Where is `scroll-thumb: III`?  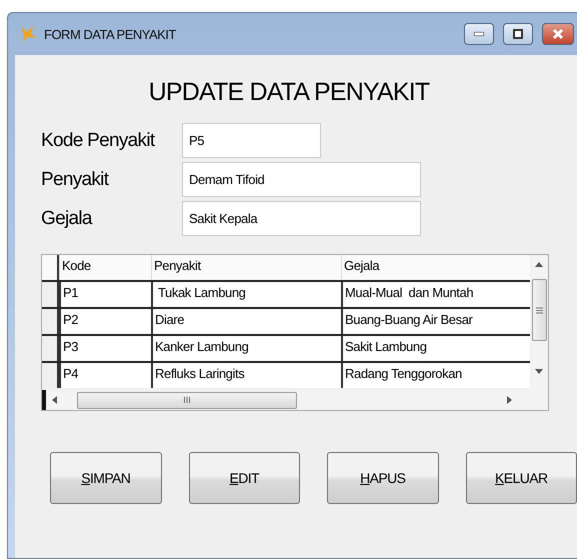 scroll-thumb: III is located at coordinates (187, 400).